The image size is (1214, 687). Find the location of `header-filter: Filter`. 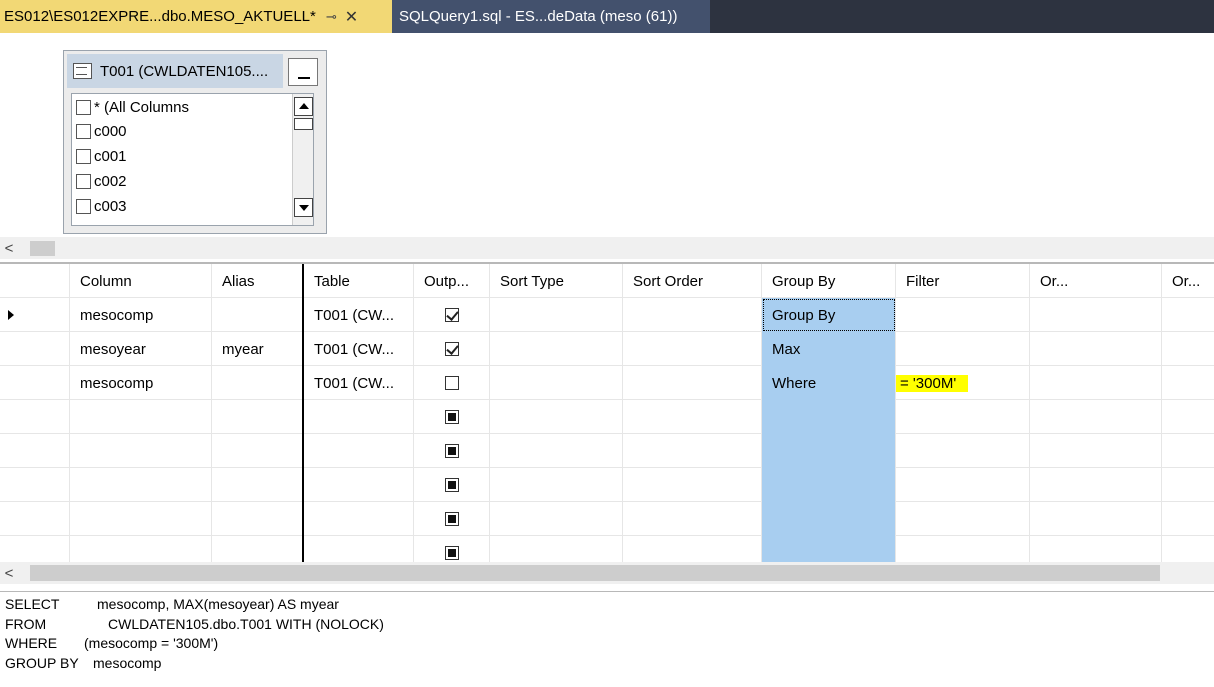

header-filter: Filter is located at coordinates (963, 281).